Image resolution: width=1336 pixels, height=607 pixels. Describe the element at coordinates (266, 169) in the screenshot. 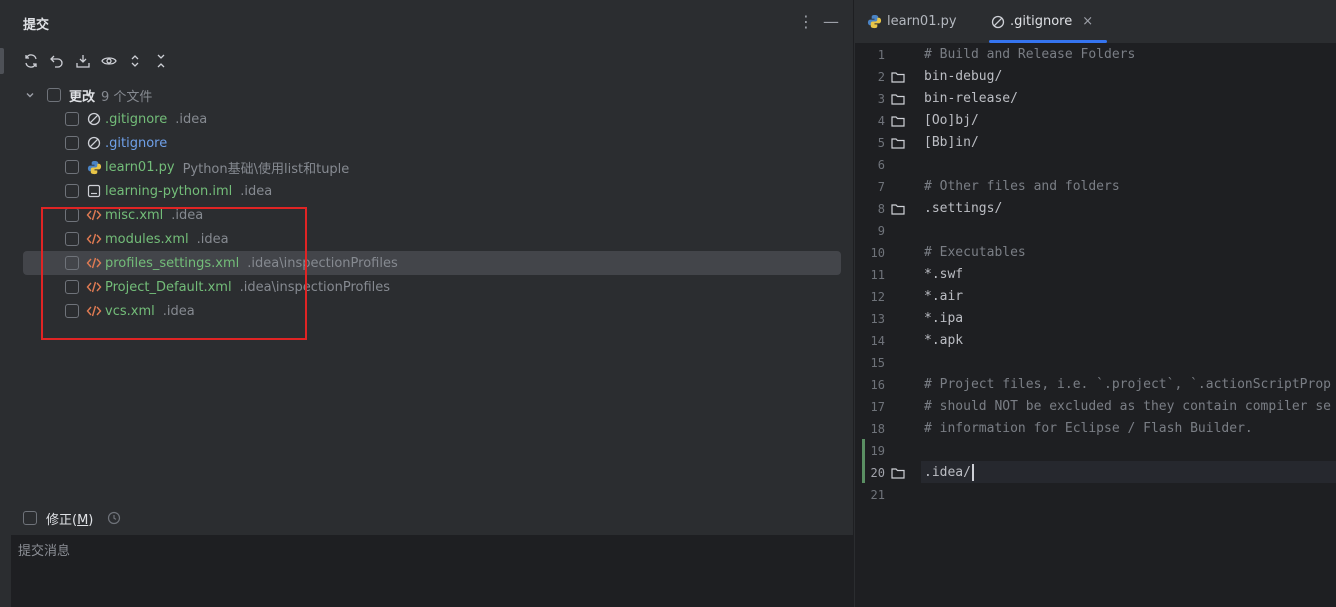

I see `file-path: Python基础\使用list和tuple` at that location.